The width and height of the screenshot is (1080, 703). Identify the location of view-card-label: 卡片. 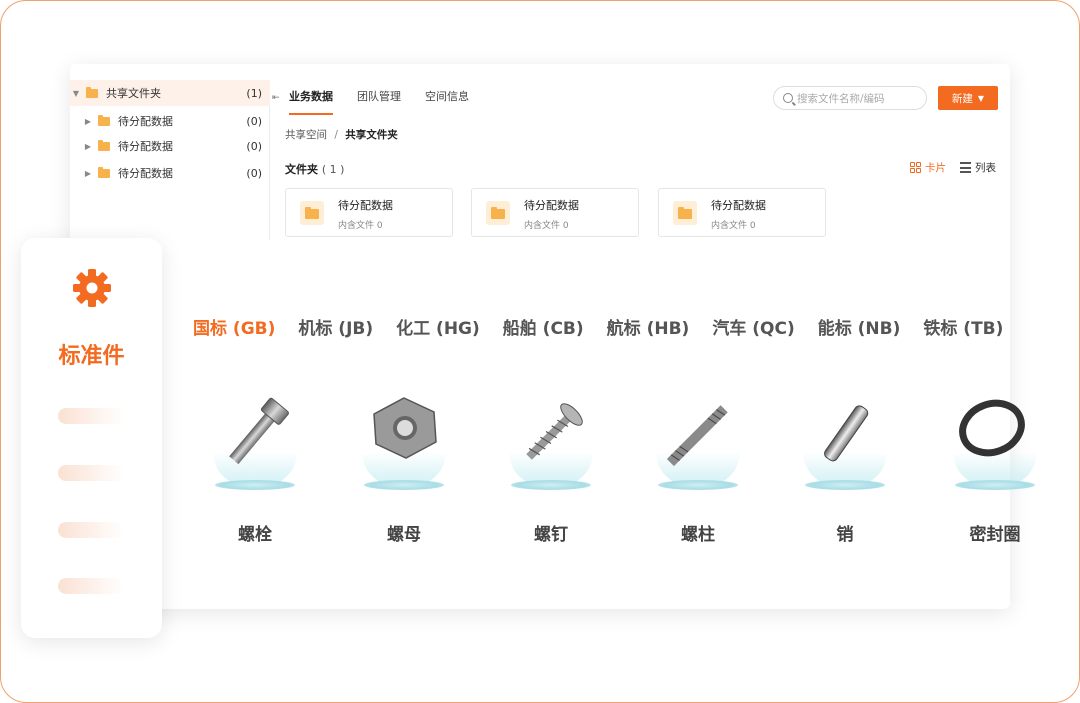
(935, 168).